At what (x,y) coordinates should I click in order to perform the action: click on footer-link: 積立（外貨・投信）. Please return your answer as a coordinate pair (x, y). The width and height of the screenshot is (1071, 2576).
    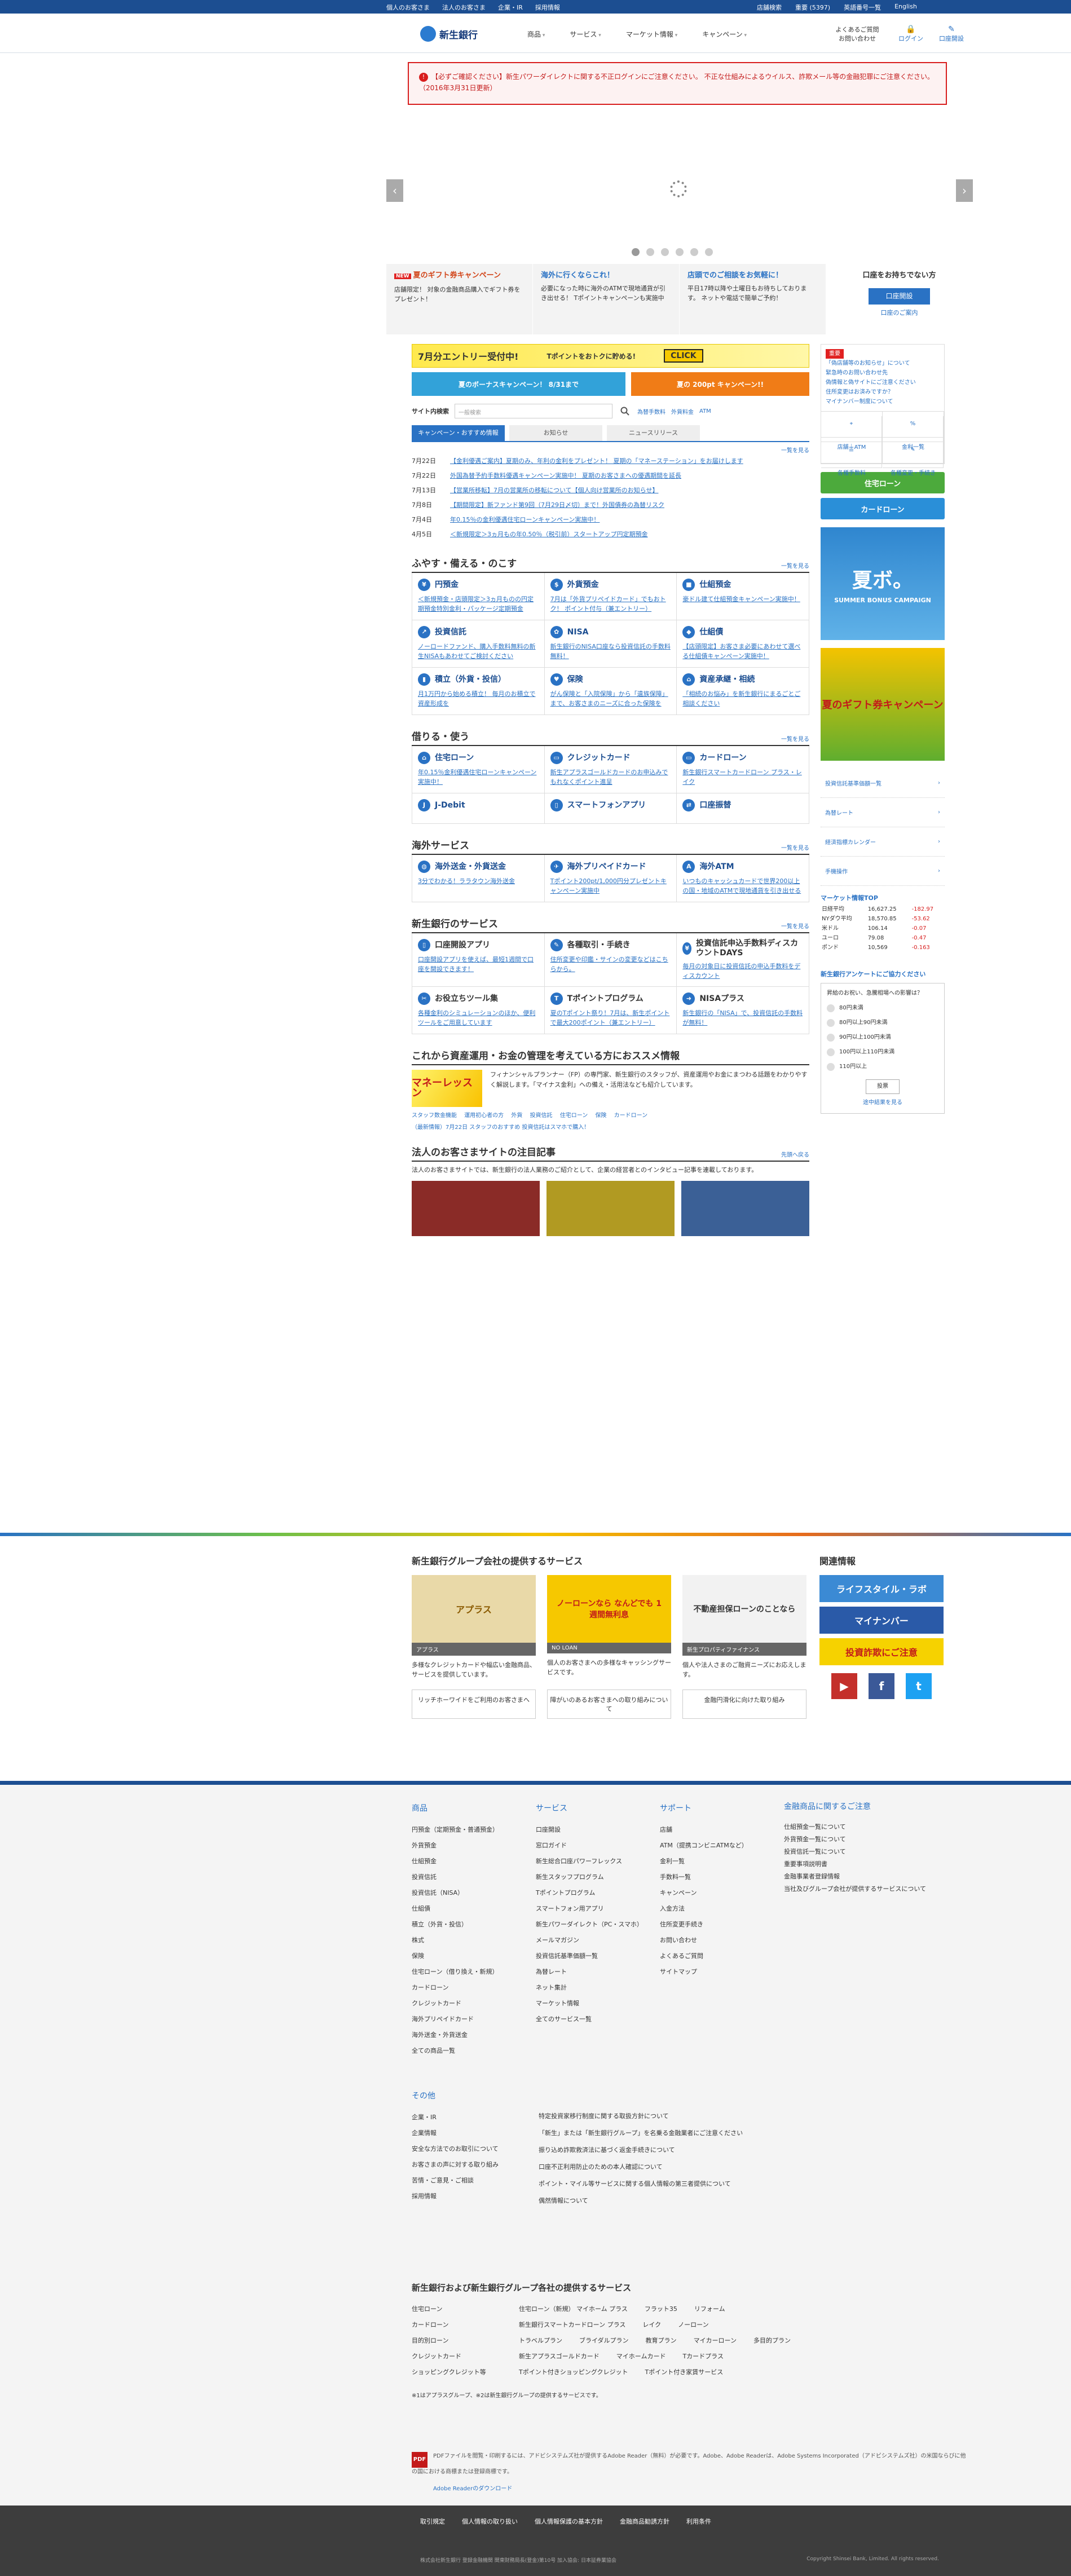
    Looking at the image, I should click on (474, 1925).